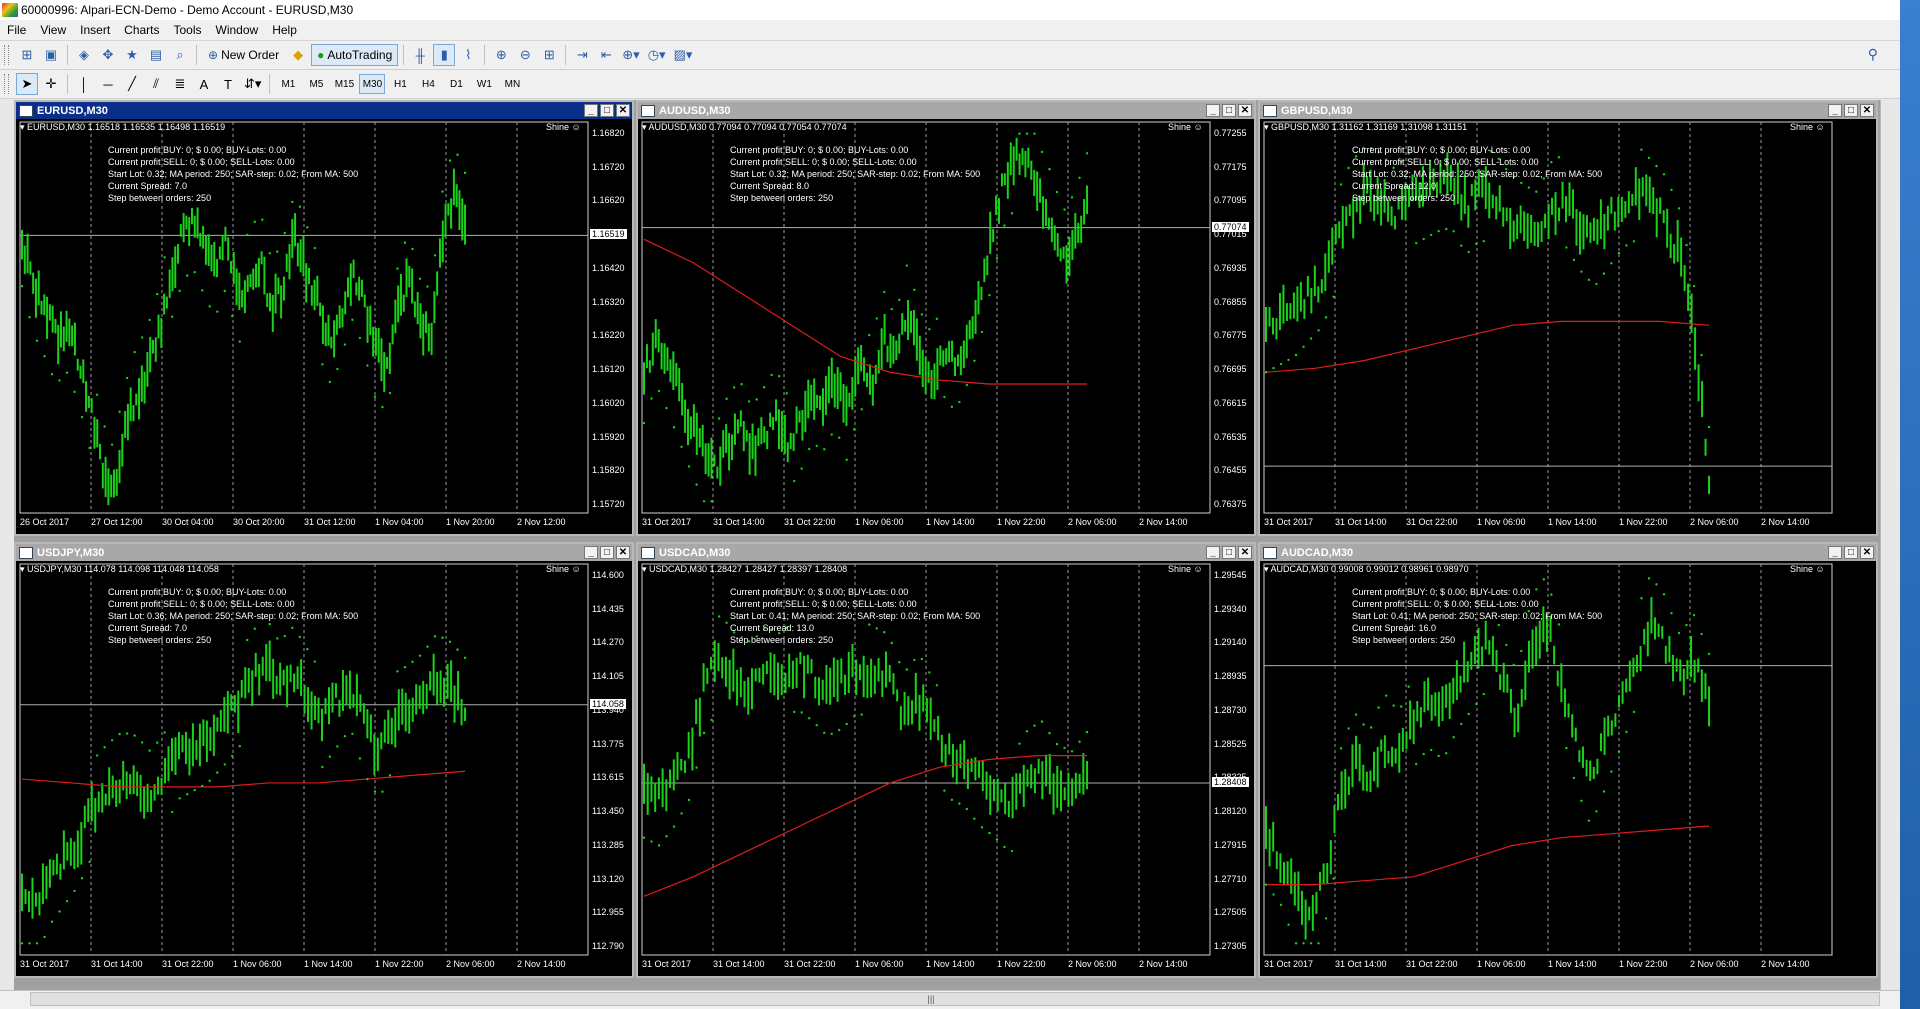  What do you see at coordinates (400, 84) in the screenshot?
I see `timeframe-h1: H1` at bounding box center [400, 84].